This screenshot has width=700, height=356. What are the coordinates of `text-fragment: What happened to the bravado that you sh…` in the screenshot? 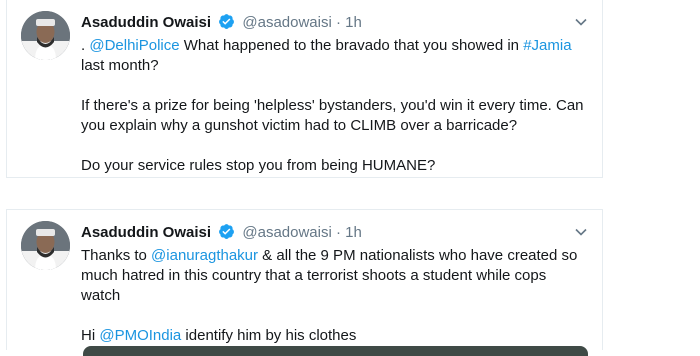 It's located at (351, 45).